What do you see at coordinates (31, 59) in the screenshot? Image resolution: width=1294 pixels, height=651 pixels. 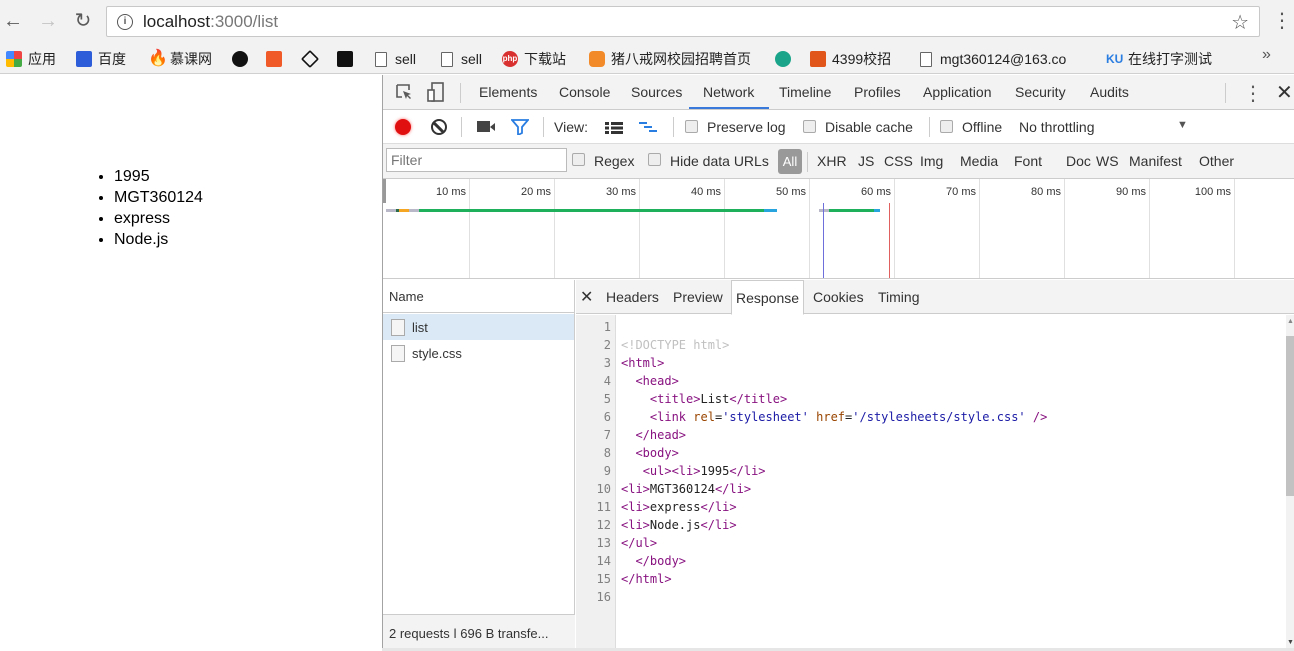 I see `bookmark-item: 应用` at bounding box center [31, 59].